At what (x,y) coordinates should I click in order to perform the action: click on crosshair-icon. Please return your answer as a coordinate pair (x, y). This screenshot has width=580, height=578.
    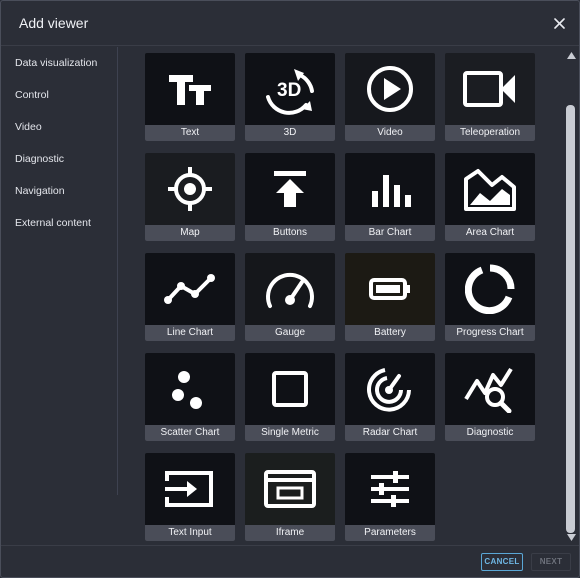
    Looking at the image, I should click on (190, 189).